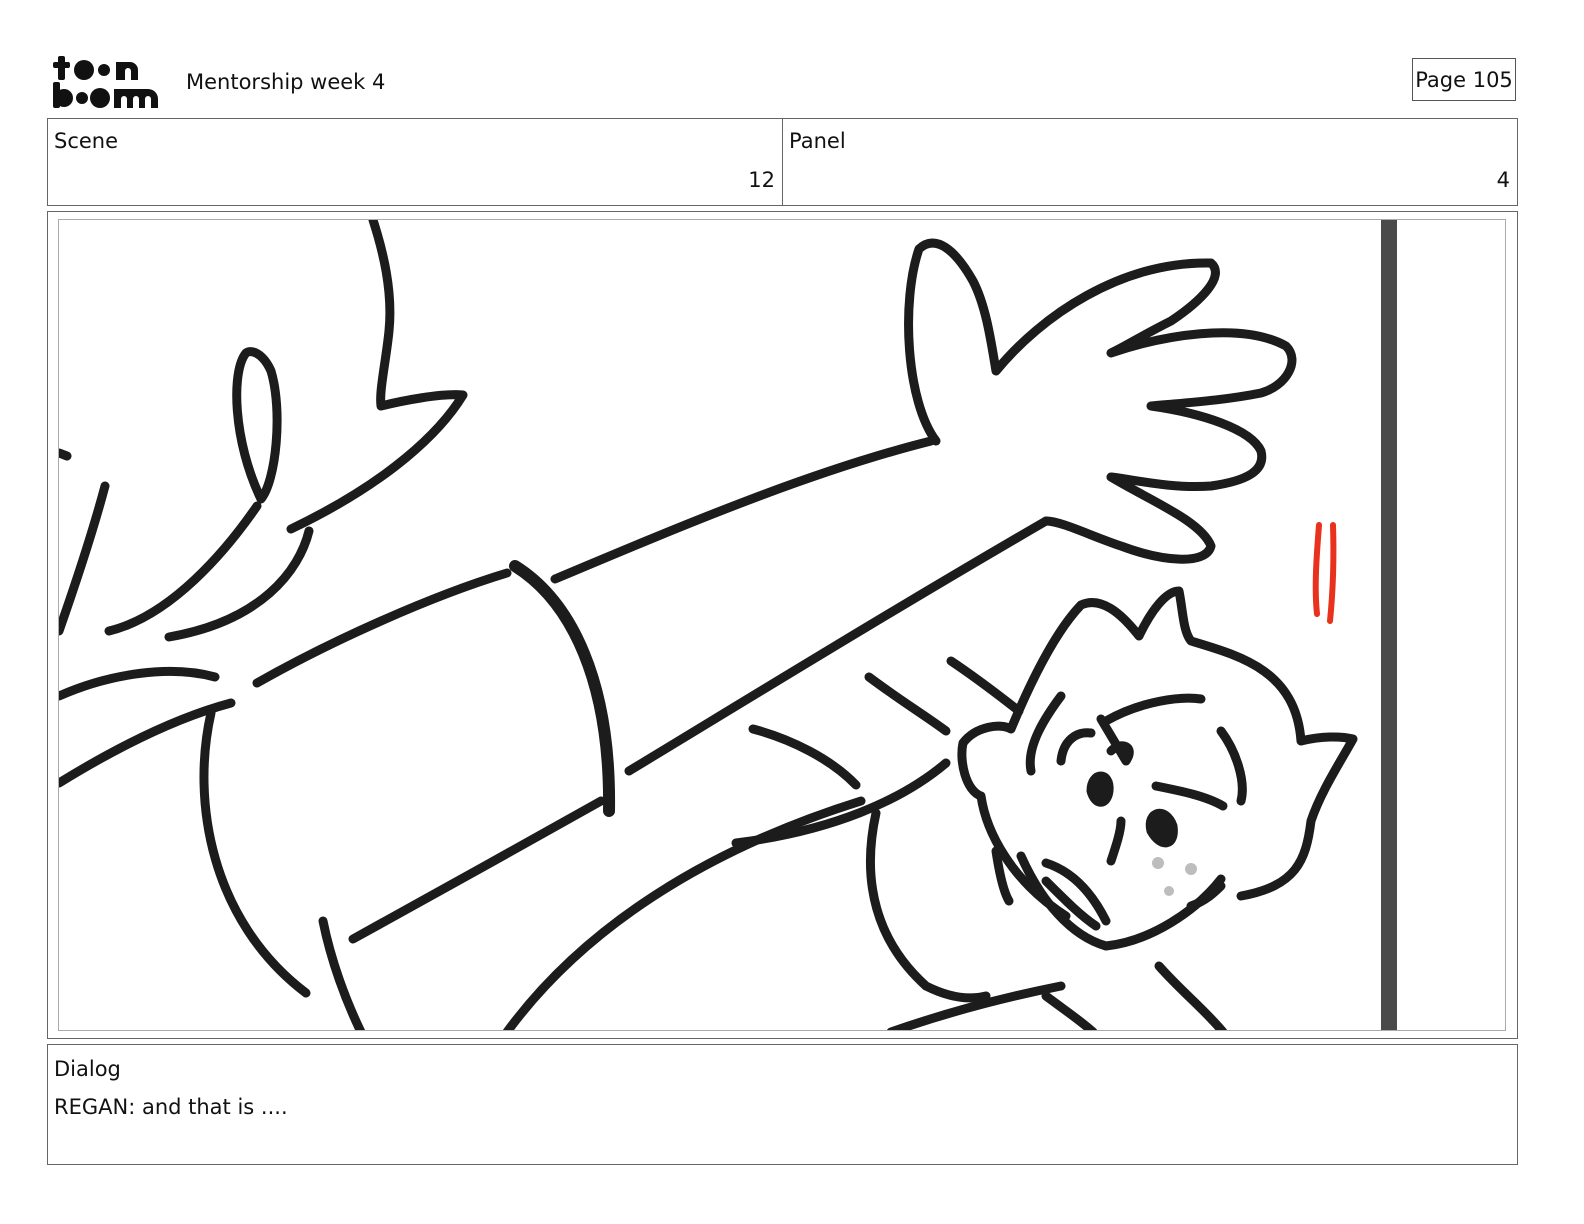 The width and height of the screenshot is (1584, 1224). I want to click on page-number-box: Page 105, so click(1464, 79).